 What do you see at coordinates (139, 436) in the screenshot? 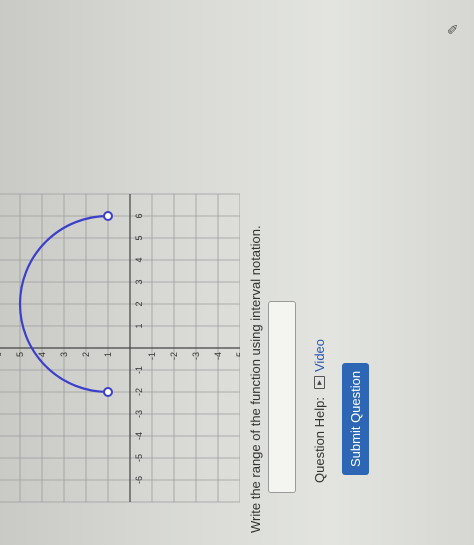
I see `x-tick-label: -4` at bounding box center [139, 436].